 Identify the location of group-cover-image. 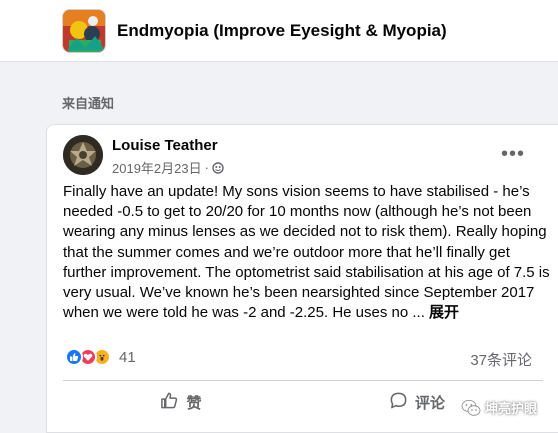
(84, 31).